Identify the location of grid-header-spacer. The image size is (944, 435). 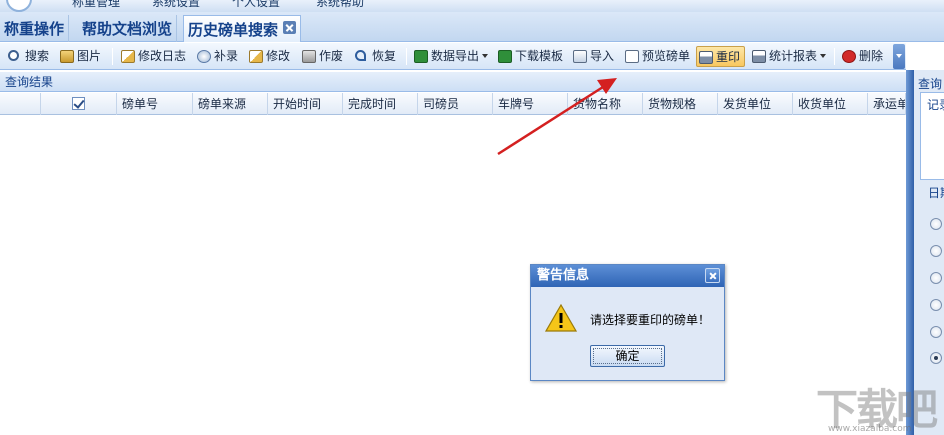
(20, 104).